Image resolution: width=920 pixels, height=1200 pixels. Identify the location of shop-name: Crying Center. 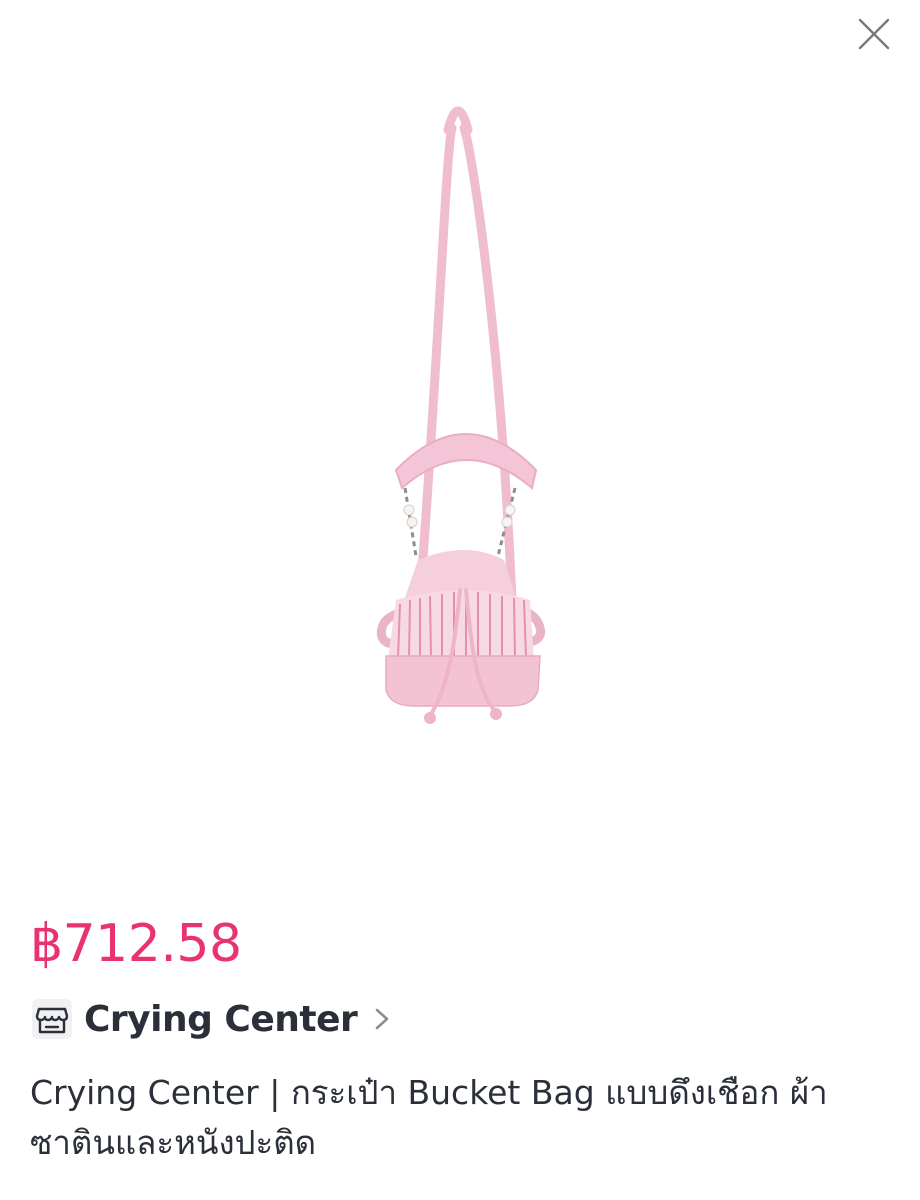
(221, 1019).